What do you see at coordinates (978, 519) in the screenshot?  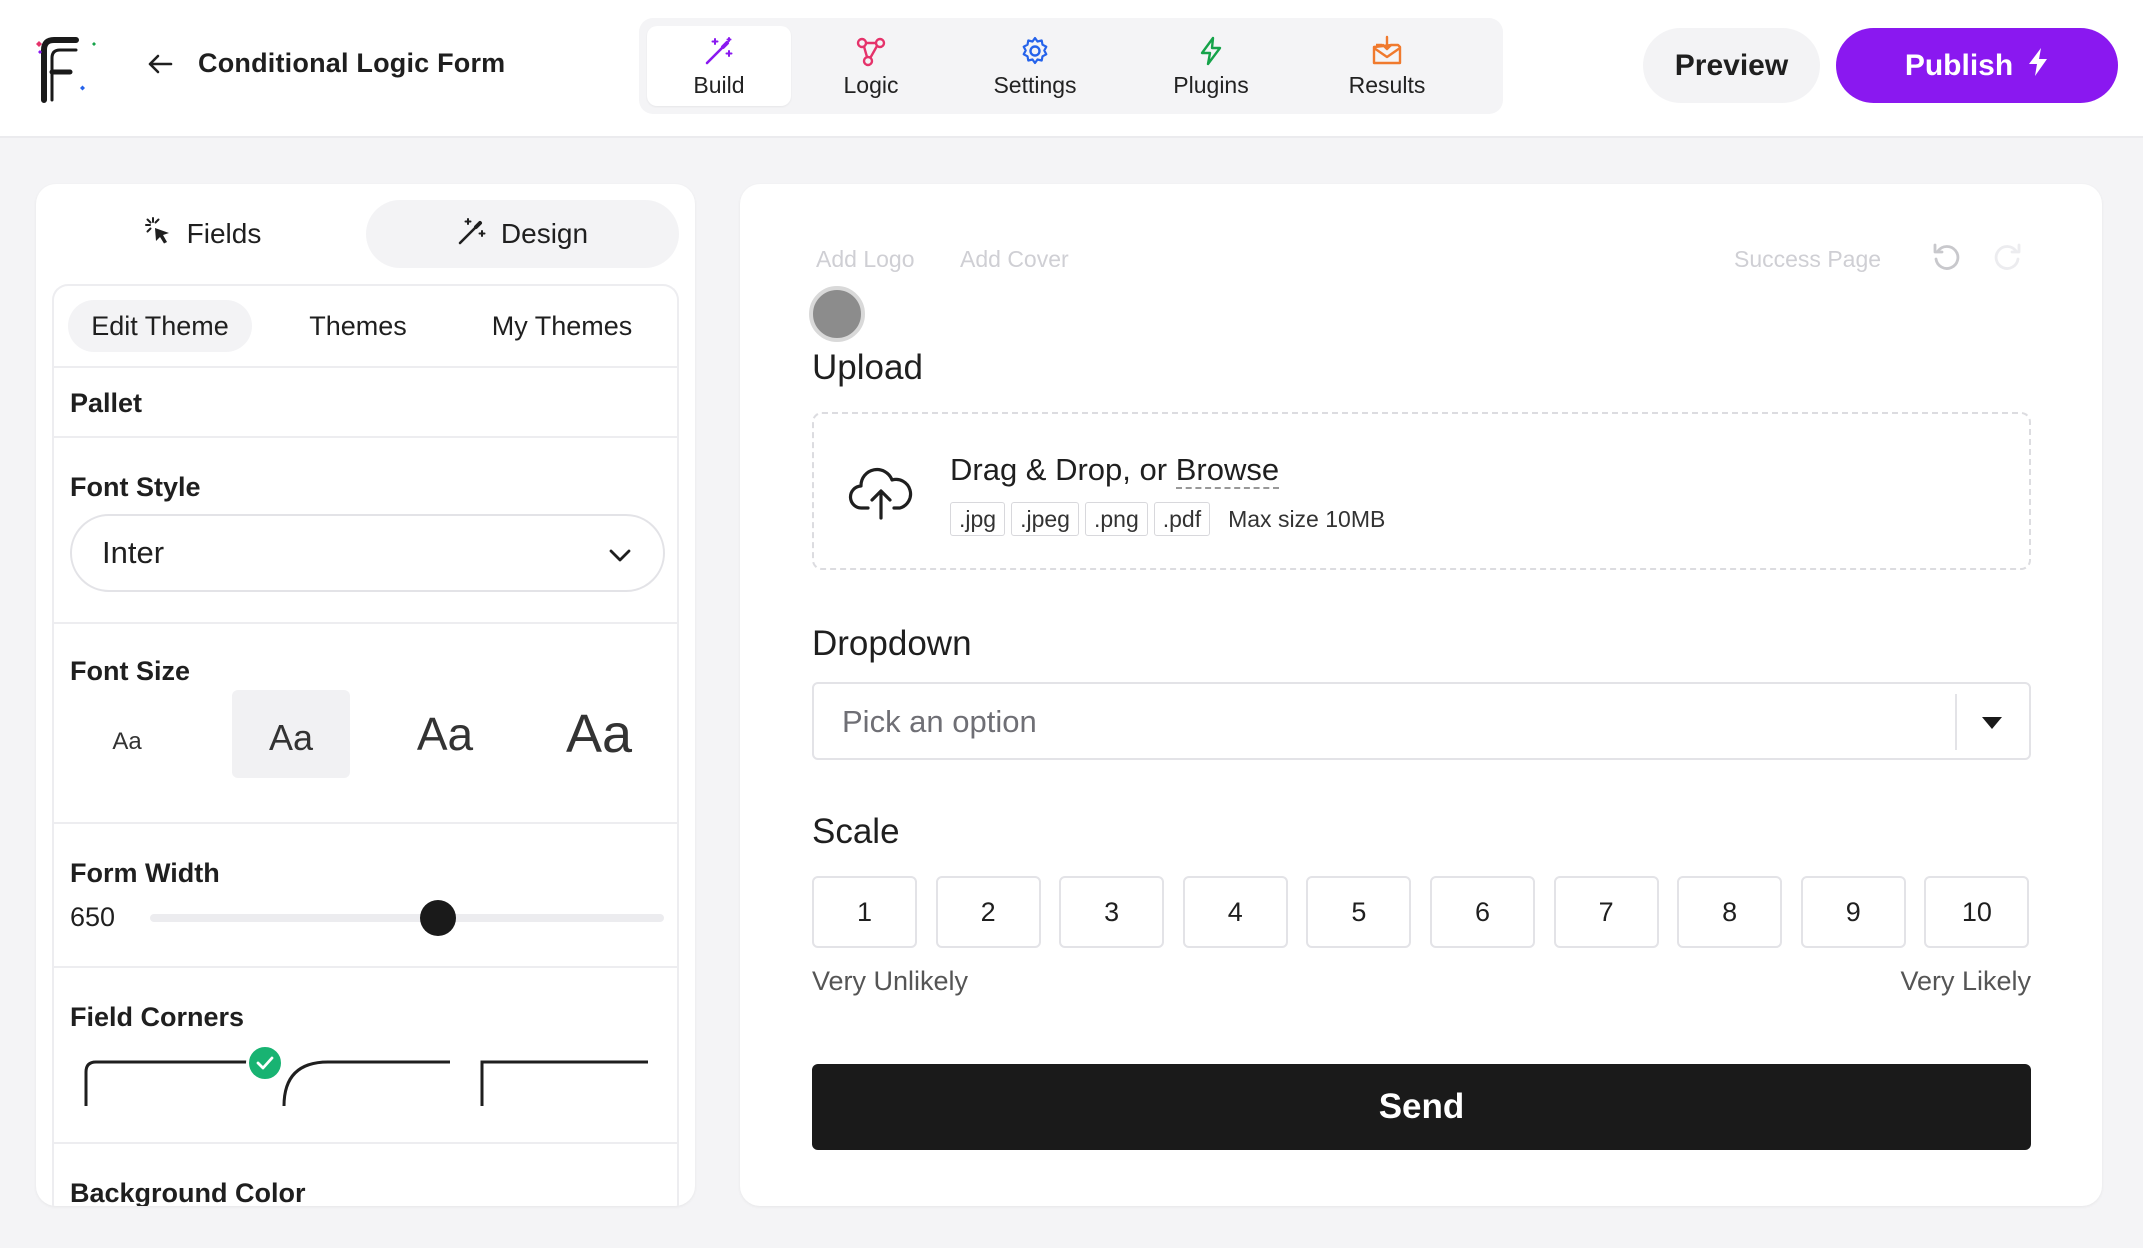 I see `extension-tag: .jpg` at bounding box center [978, 519].